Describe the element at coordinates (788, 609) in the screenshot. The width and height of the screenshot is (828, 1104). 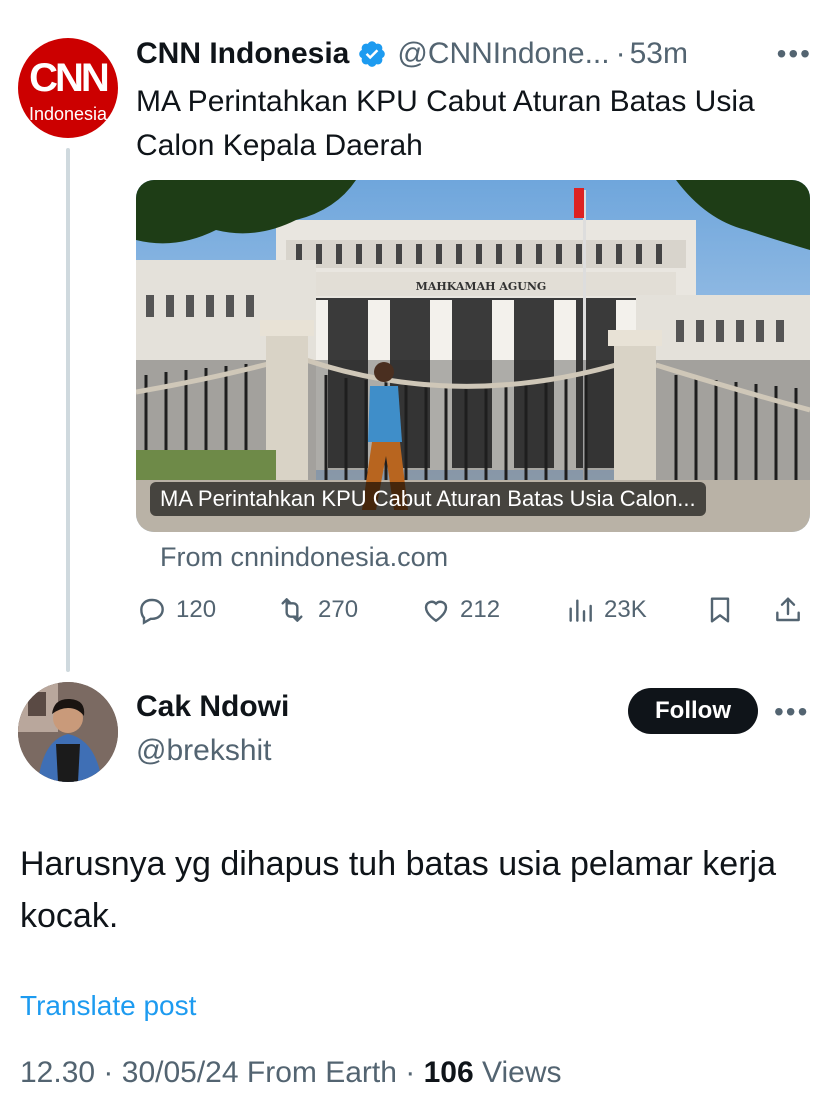
I see `share-icon` at that location.